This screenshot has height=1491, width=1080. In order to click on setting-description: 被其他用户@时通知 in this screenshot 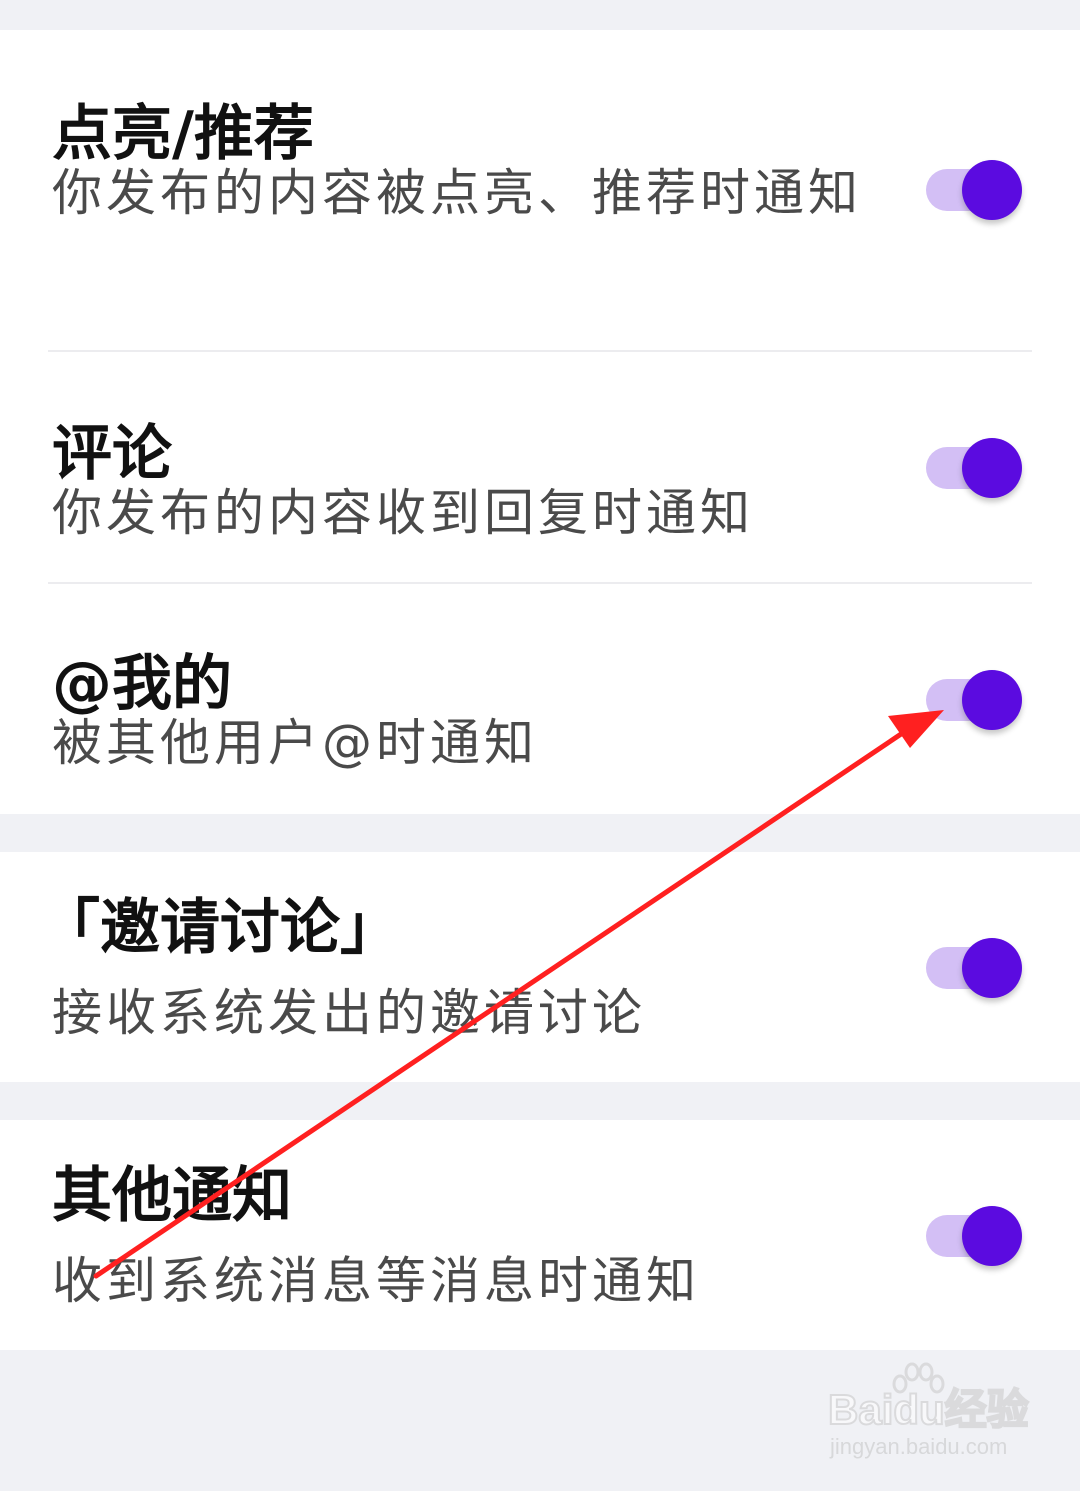, I will do `click(295, 743)`.